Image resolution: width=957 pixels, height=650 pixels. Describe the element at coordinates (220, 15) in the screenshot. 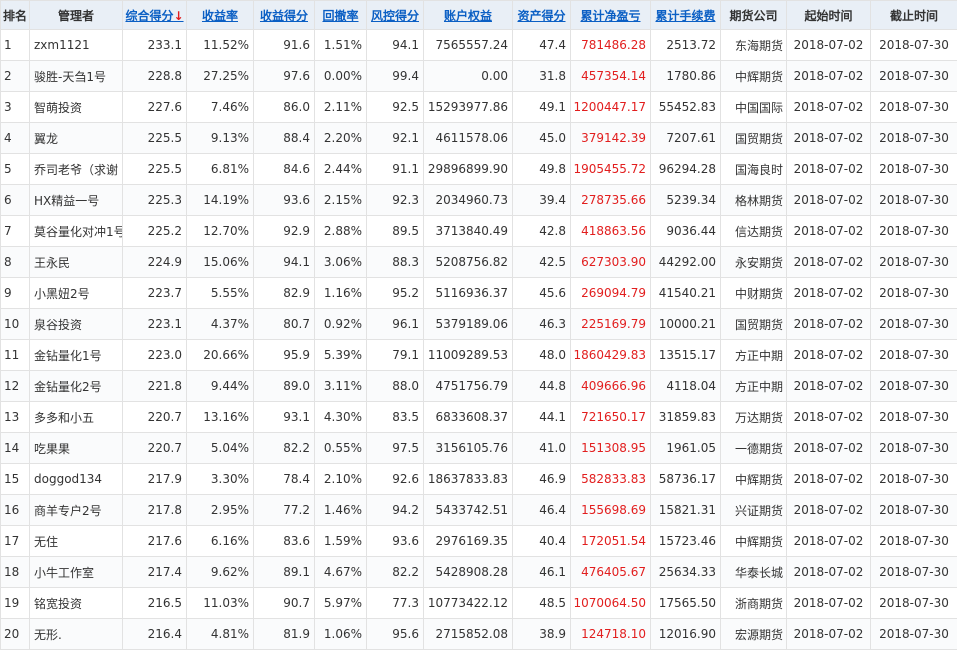

I see `col-header-return-rate: 收益率` at that location.